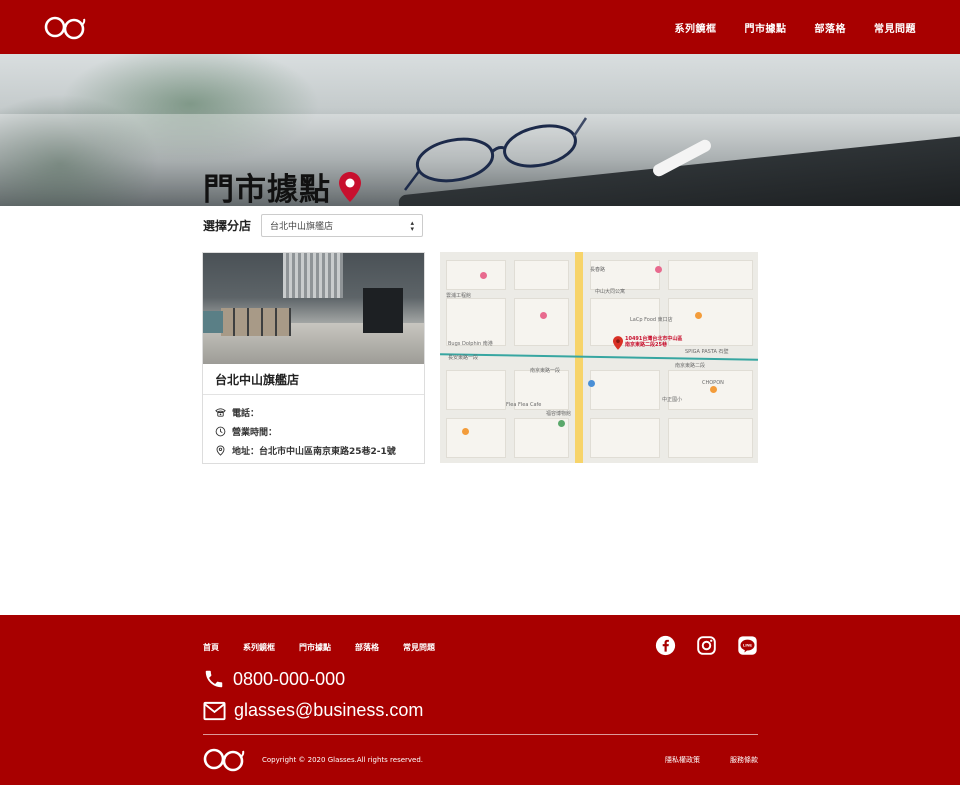 The width and height of the screenshot is (960, 785). Describe the element at coordinates (618, 343) in the screenshot. I see `map-location-marker-icon` at that location.